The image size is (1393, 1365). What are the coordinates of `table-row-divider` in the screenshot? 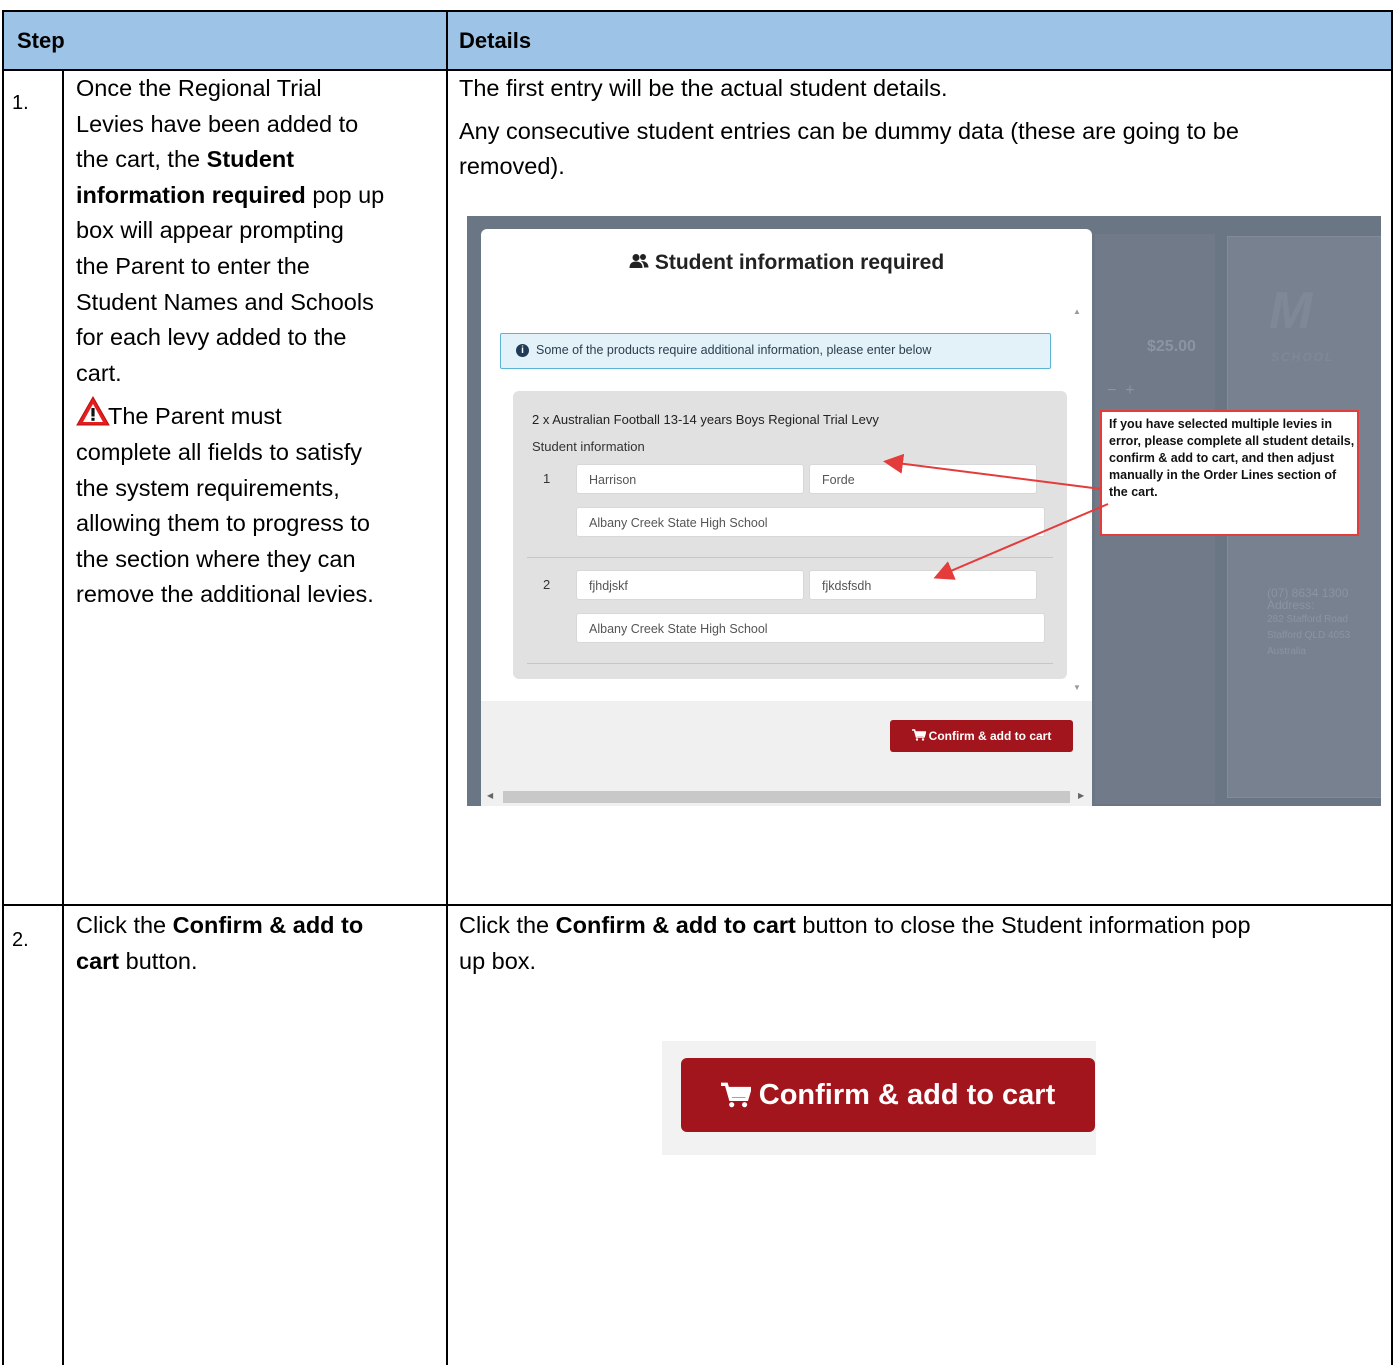 It's located at (697, 905).